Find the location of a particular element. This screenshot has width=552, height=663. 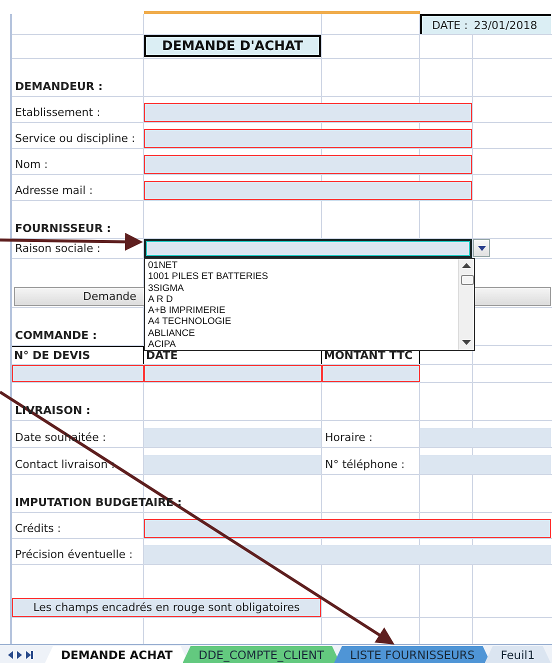

field-label: Etablissement : is located at coordinates (57, 113).